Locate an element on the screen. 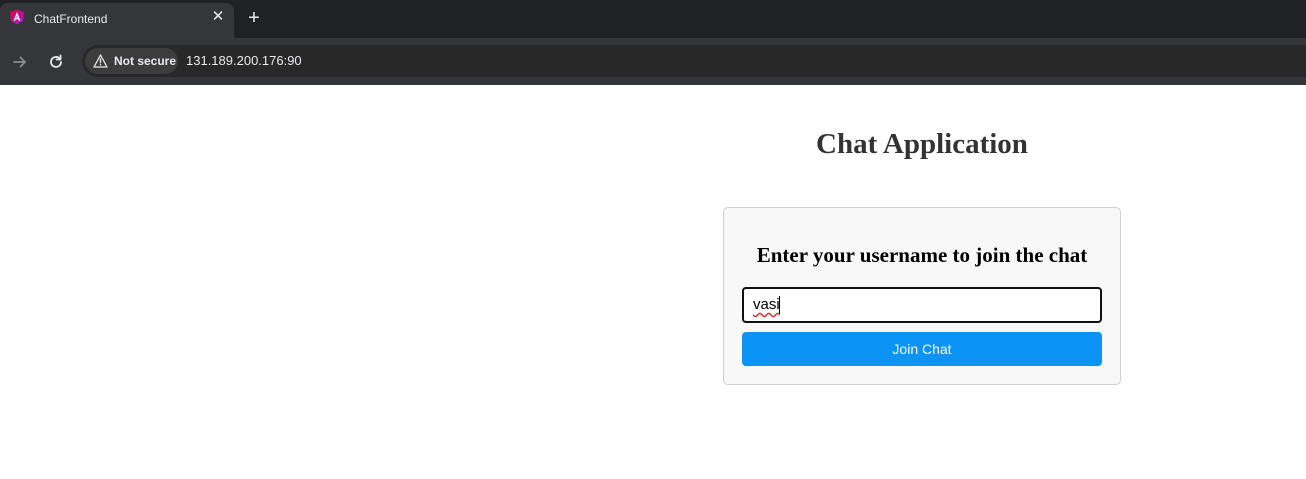 The image size is (1306, 479). arrow-right-icon is located at coordinates (20, 62).